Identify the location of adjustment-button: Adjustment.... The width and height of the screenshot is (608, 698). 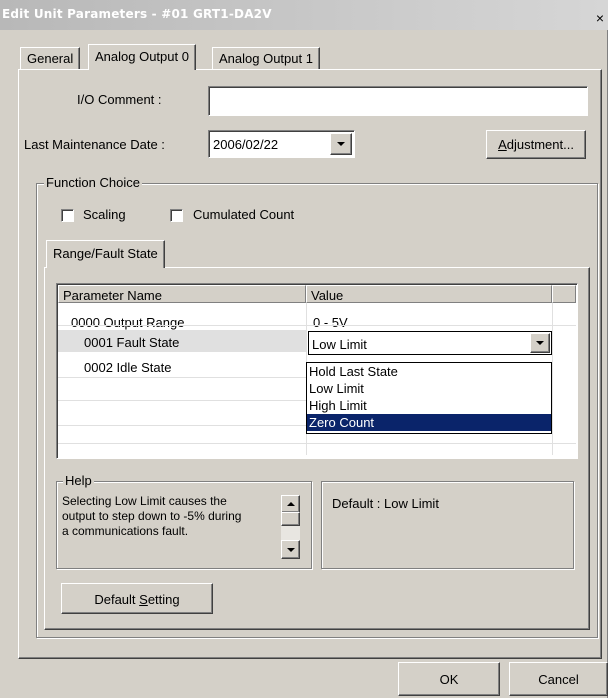
(536, 144).